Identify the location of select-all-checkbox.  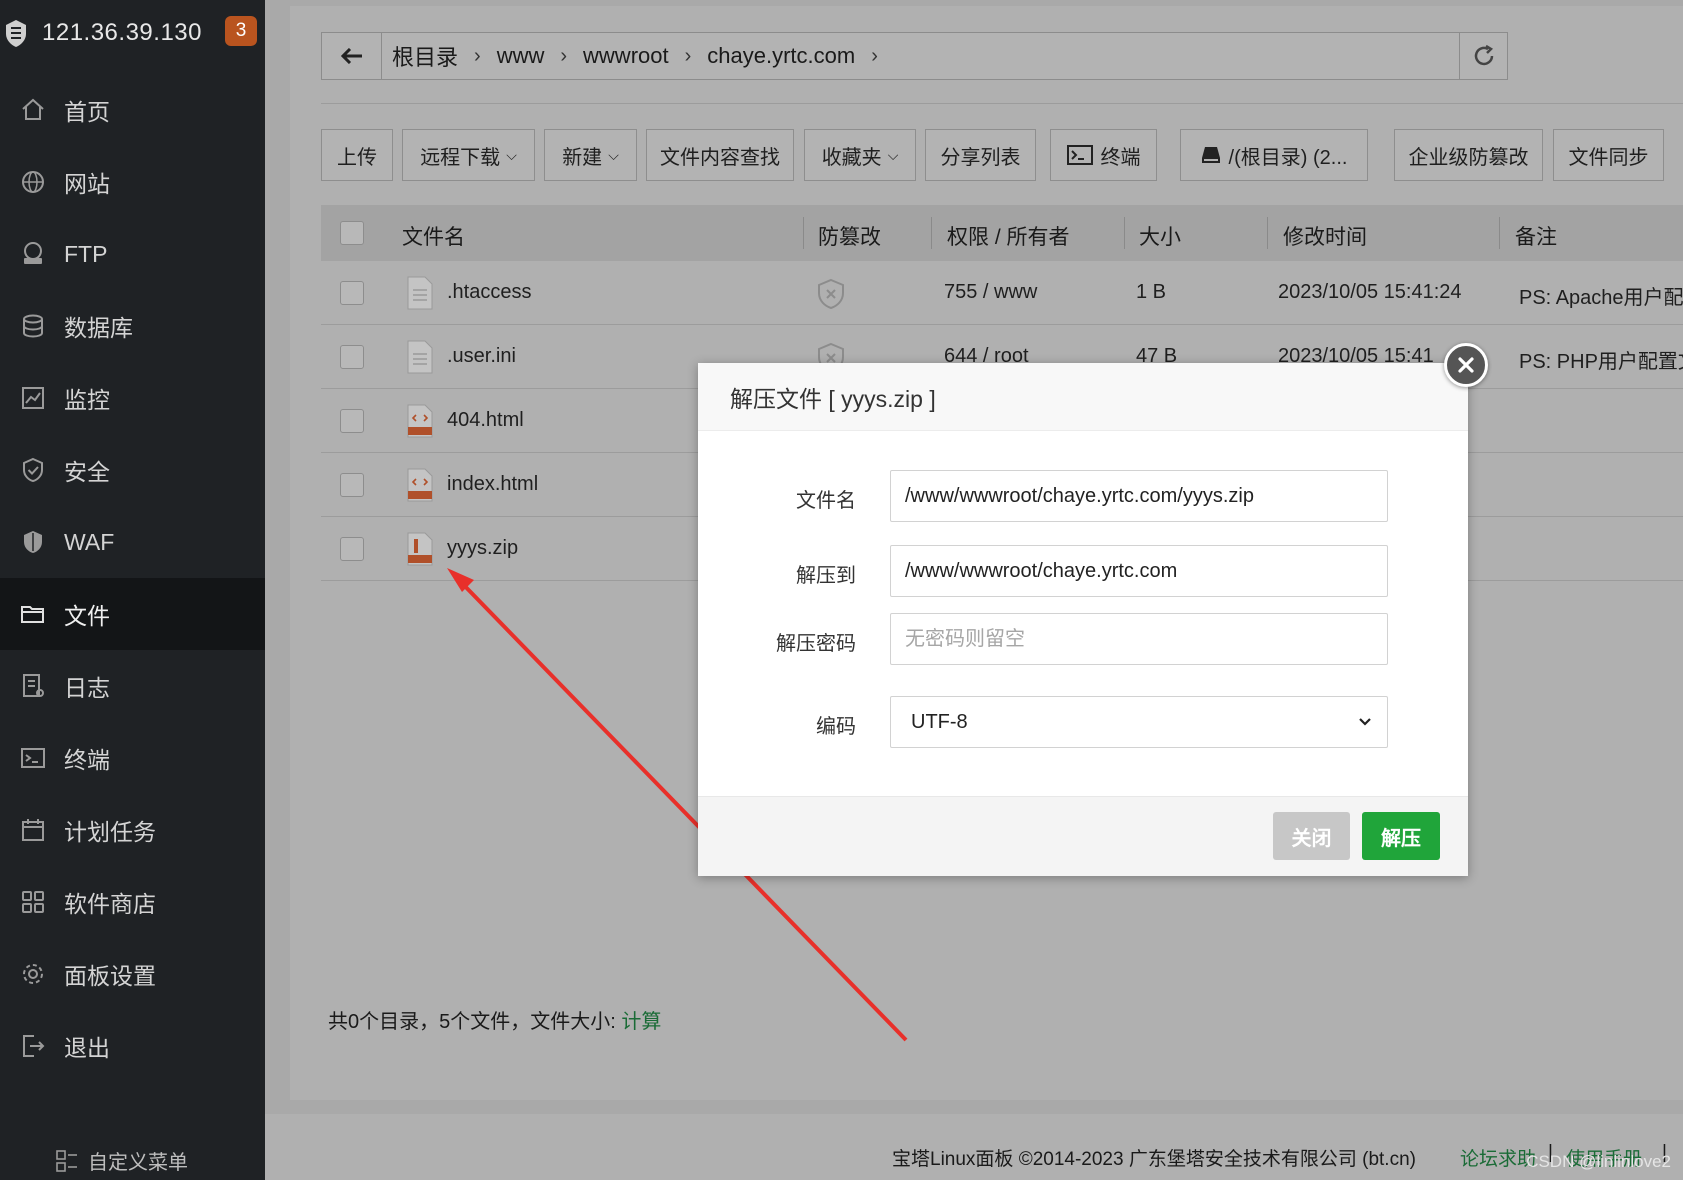
(352, 233).